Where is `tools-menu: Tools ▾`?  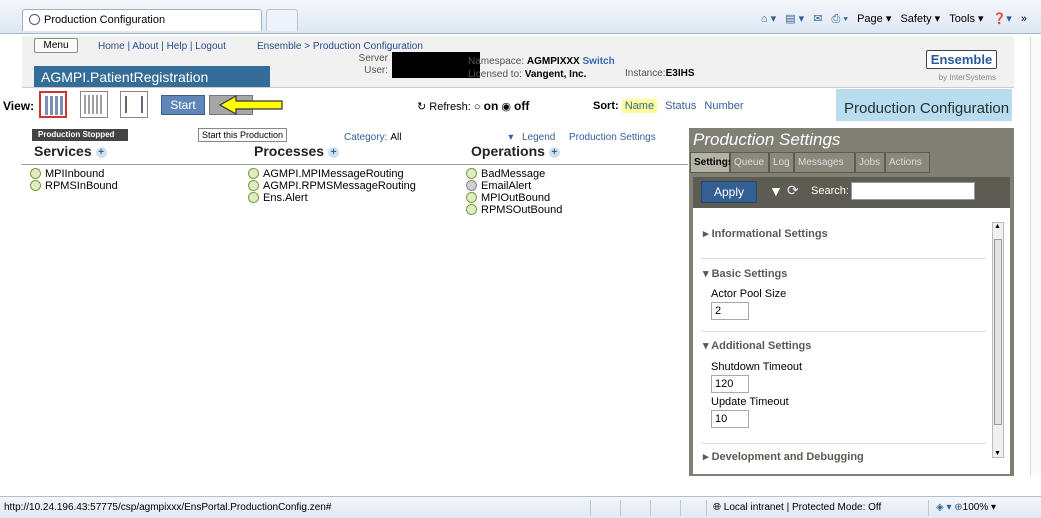
tools-menu: Tools ▾ is located at coordinates (966, 19).